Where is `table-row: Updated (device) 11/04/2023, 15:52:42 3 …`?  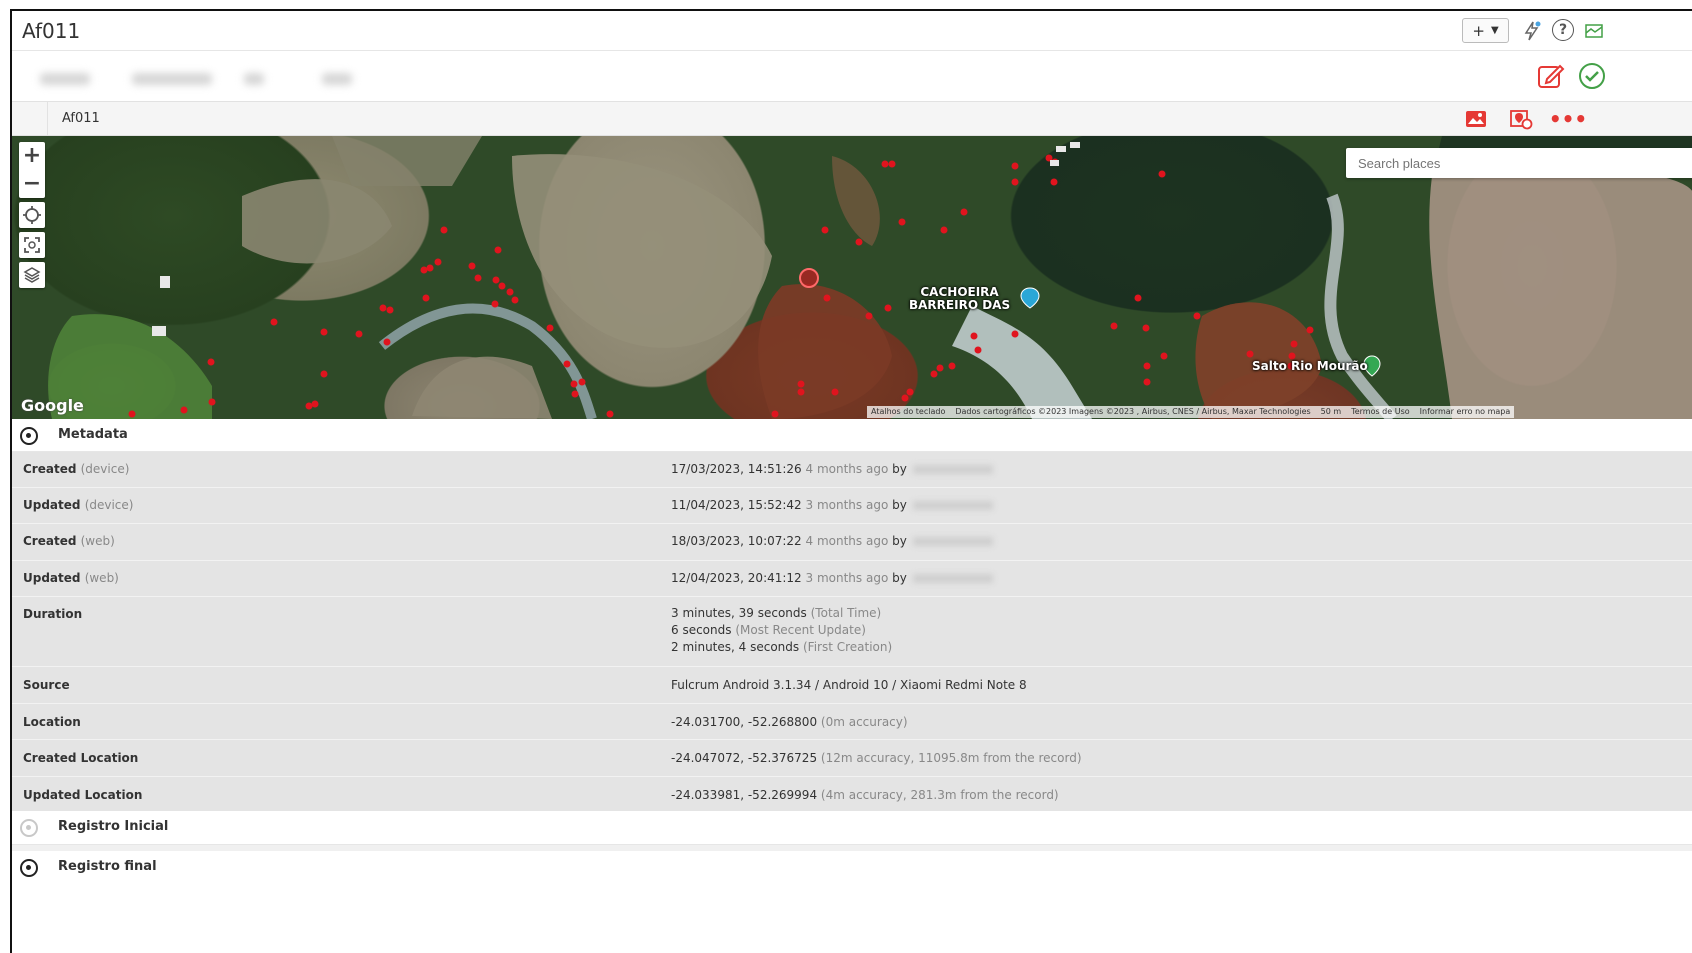
table-row: Updated (device) 11/04/2023, 15:52:42 3 … is located at coordinates (852, 506).